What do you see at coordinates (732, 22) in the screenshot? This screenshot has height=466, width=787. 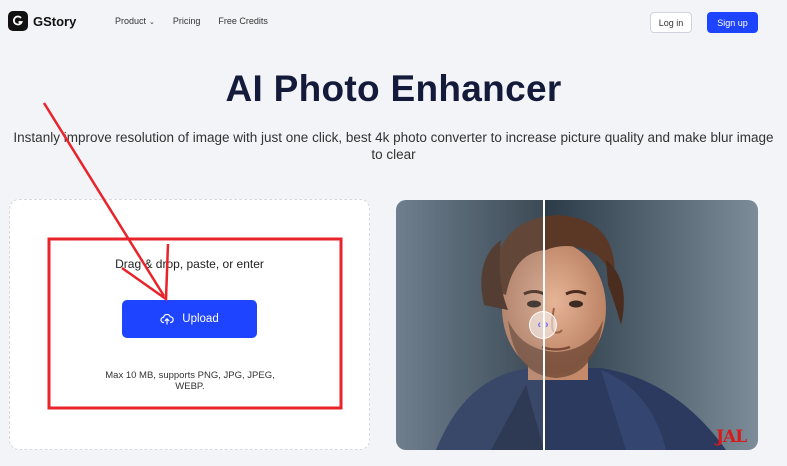 I see `signup-button: Sign up` at bounding box center [732, 22].